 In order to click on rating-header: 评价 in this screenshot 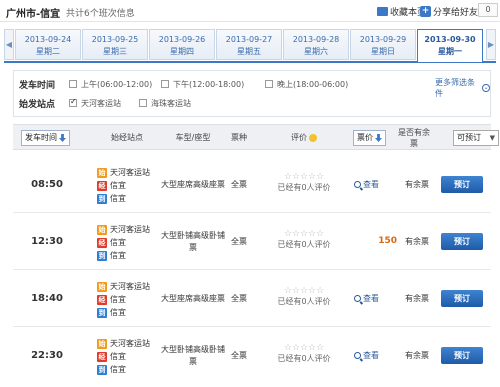, I will do `click(304, 138)`.